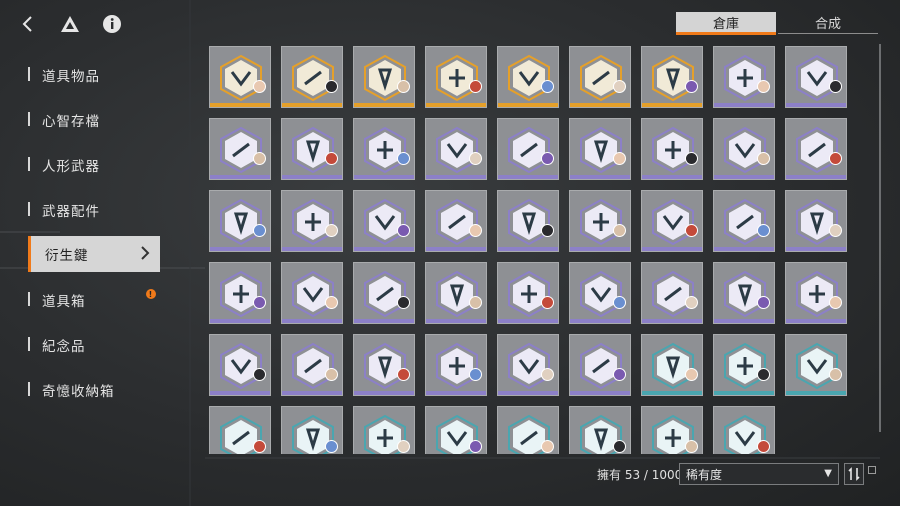 This screenshot has width=900, height=506. What do you see at coordinates (95, 74) in the screenshot?
I see `sidebar-item-items: 道具物品` at bounding box center [95, 74].